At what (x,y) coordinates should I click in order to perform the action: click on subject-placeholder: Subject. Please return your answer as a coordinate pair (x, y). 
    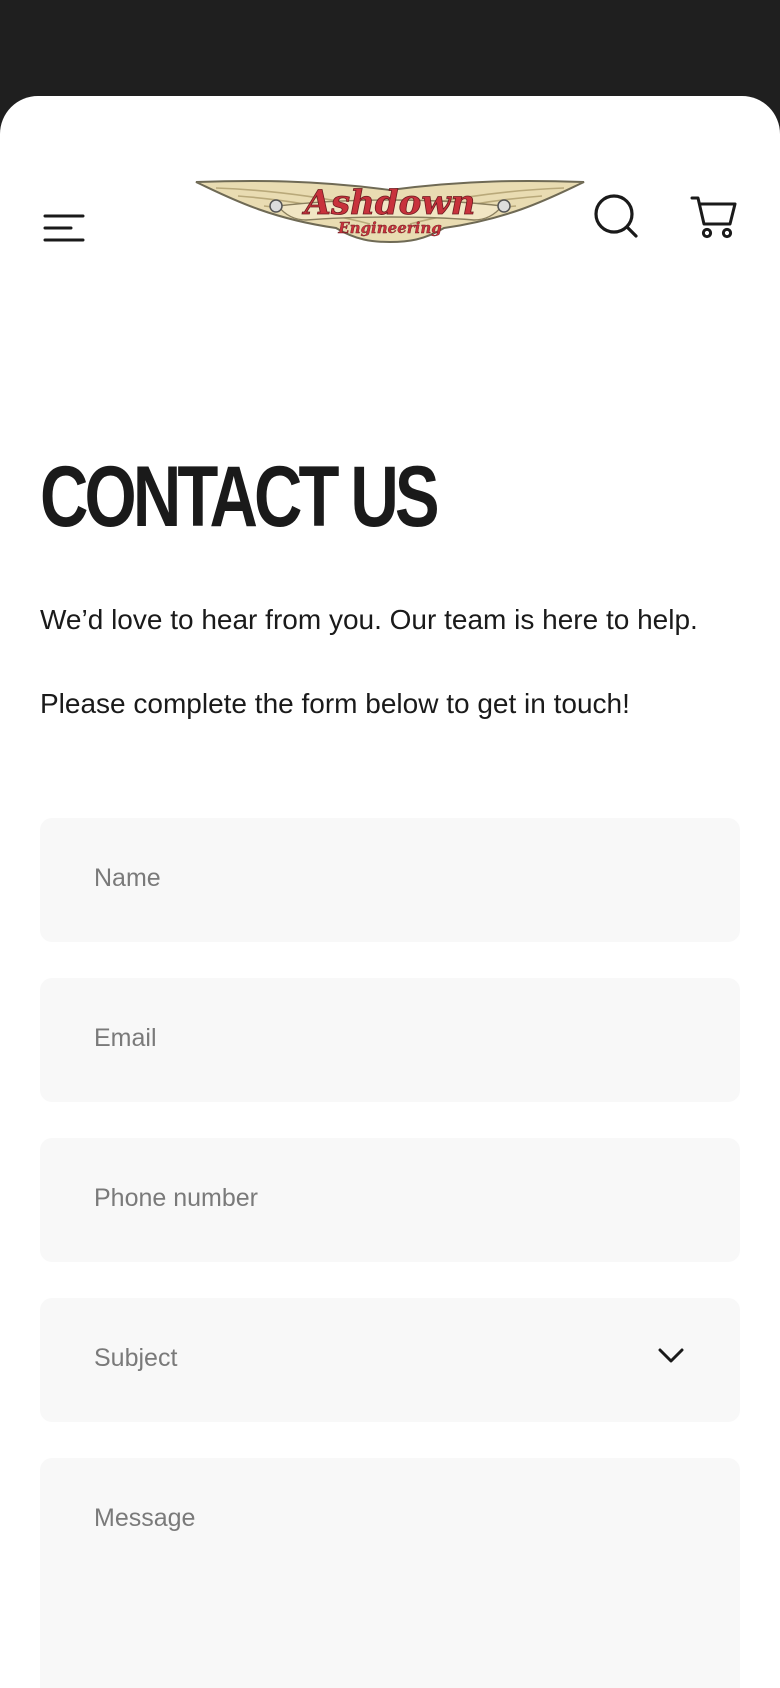
    Looking at the image, I should click on (136, 1358).